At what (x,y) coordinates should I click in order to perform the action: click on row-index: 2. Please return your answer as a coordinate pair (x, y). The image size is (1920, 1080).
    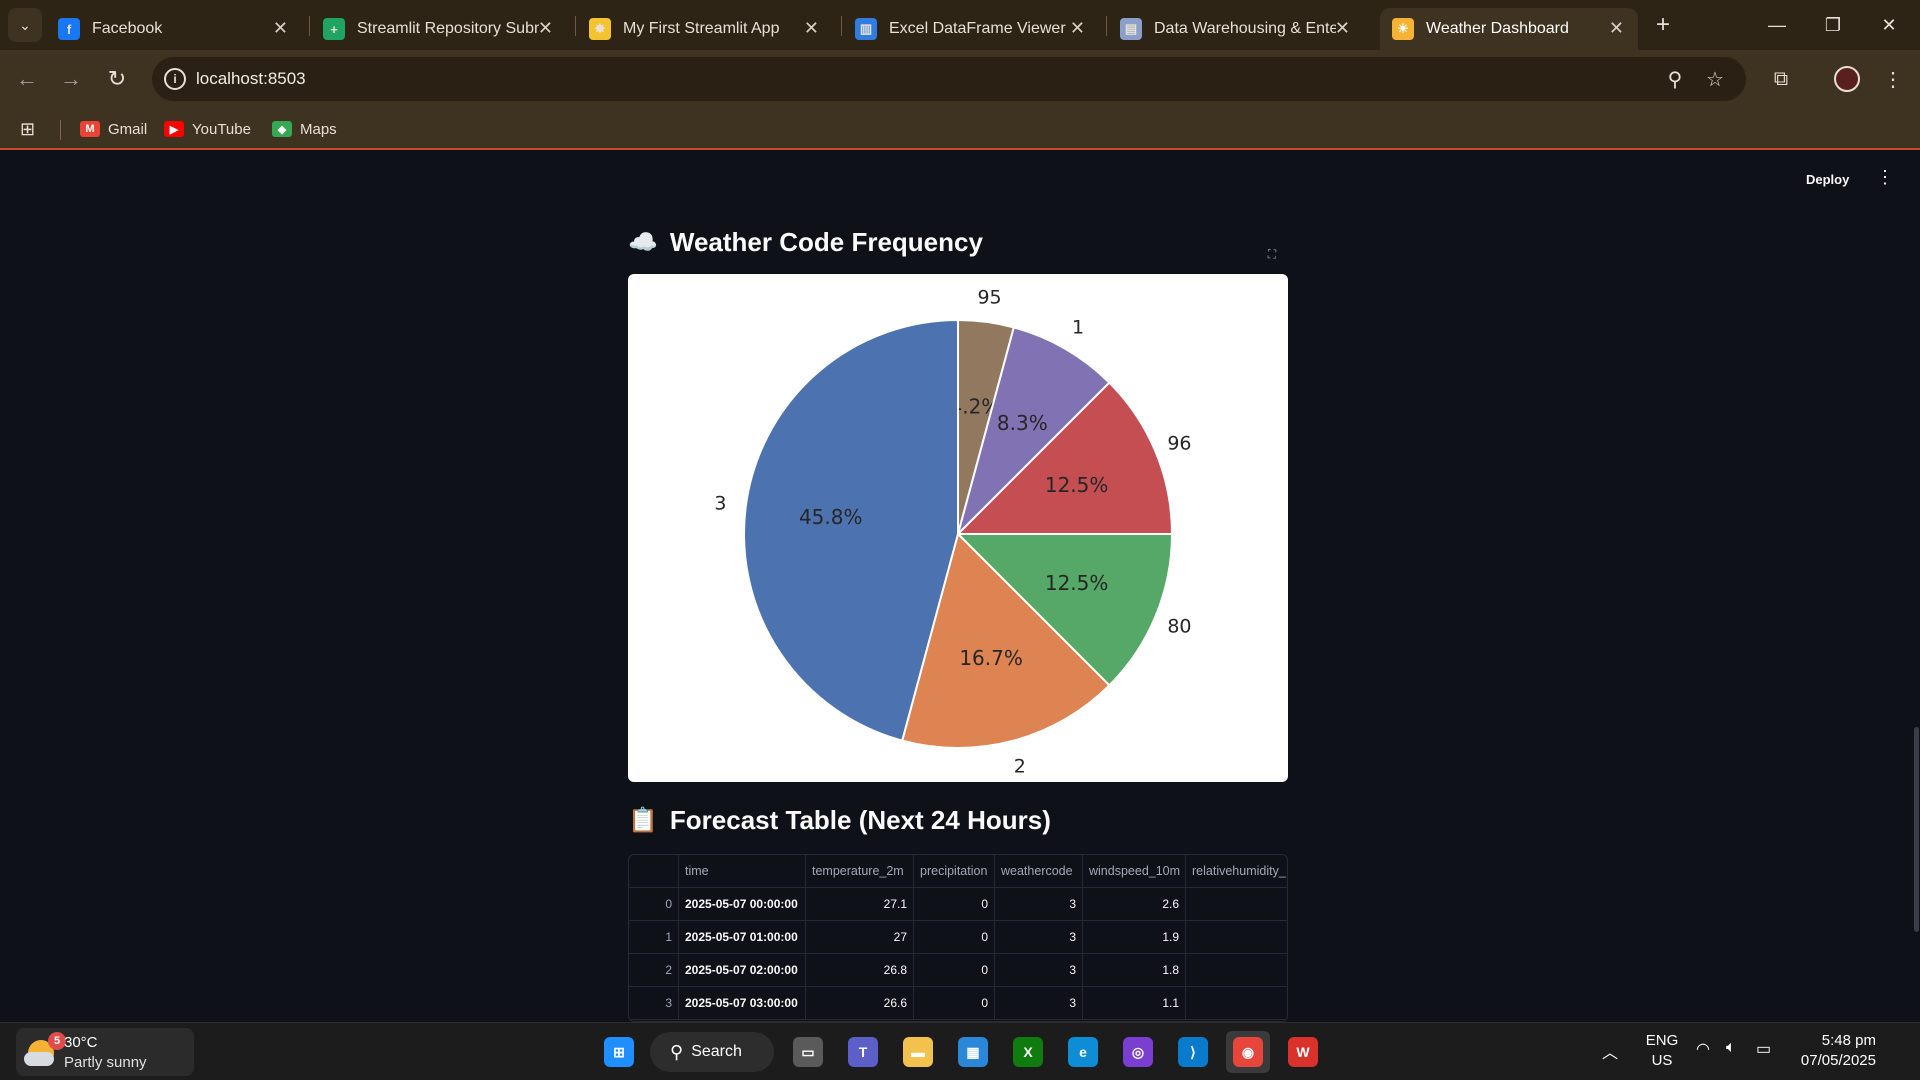
    Looking at the image, I should click on (654, 970).